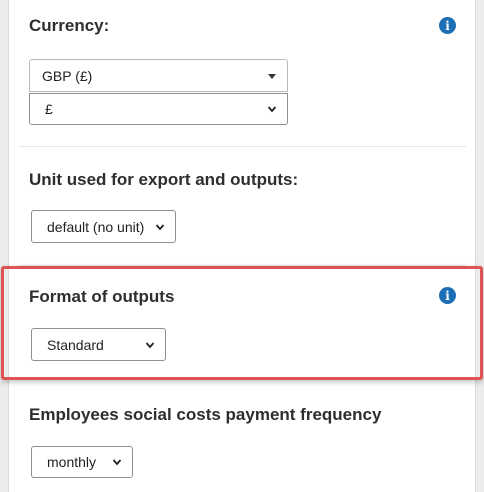 The image size is (484, 492). Describe the element at coordinates (164, 179) in the screenshot. I see `unit-label: Unit used for export and outputs:` at that location.